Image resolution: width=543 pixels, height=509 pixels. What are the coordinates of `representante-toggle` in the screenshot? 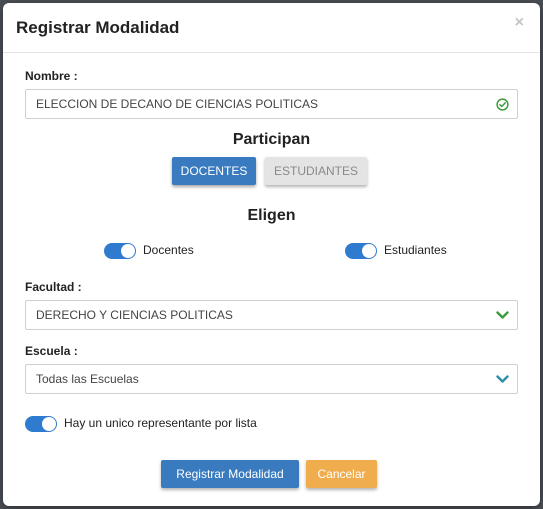 It's located at (41, 424).